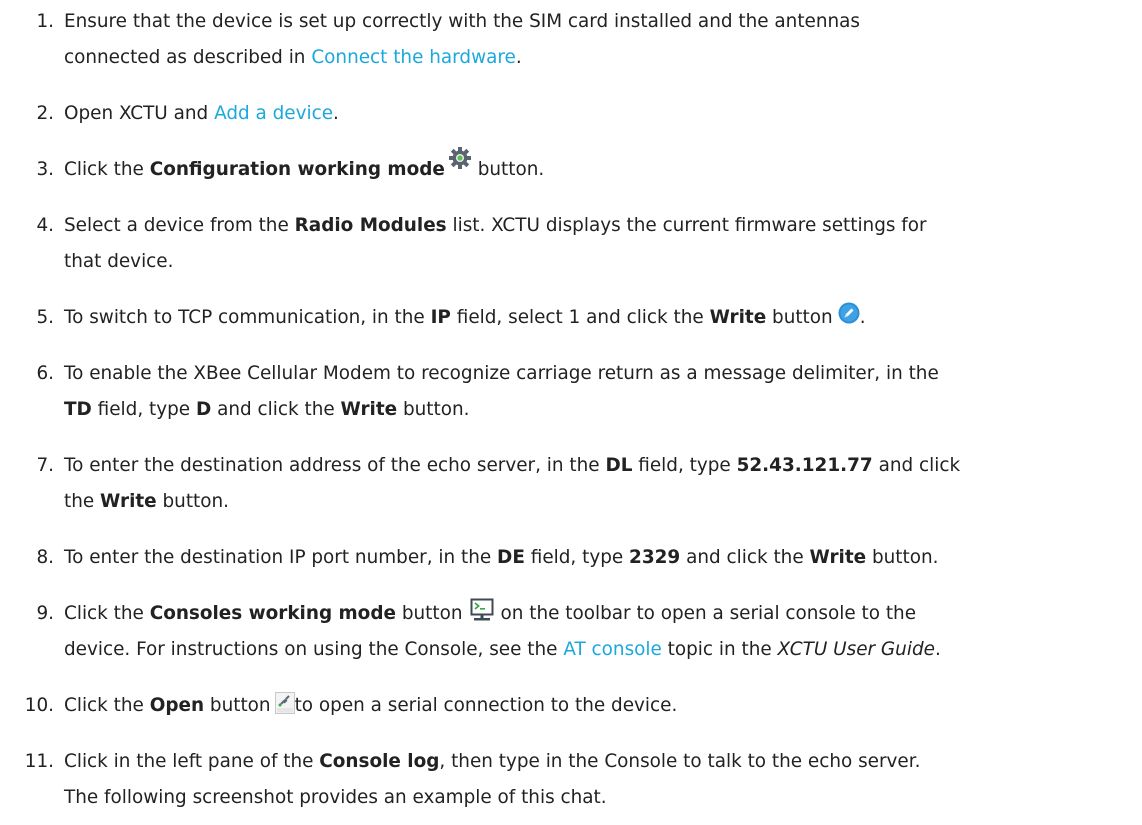 This screenshot has height=825, width=1142. What do you see at coordinates (45, 169) in the screenshot?
I see `step-number: 3.` at bounding box center [45, 169].